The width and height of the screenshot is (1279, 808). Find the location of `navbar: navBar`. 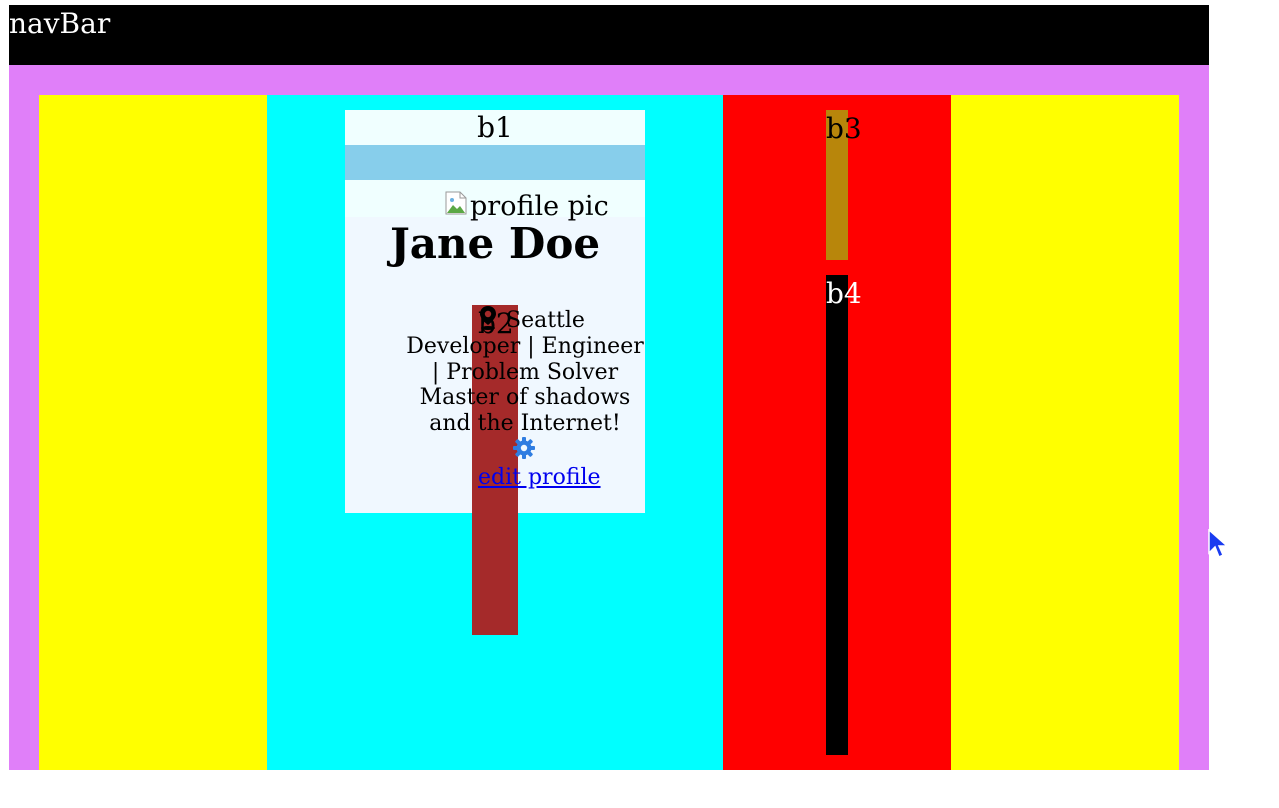

navbar: navBar is located at coordinates (609, 35).